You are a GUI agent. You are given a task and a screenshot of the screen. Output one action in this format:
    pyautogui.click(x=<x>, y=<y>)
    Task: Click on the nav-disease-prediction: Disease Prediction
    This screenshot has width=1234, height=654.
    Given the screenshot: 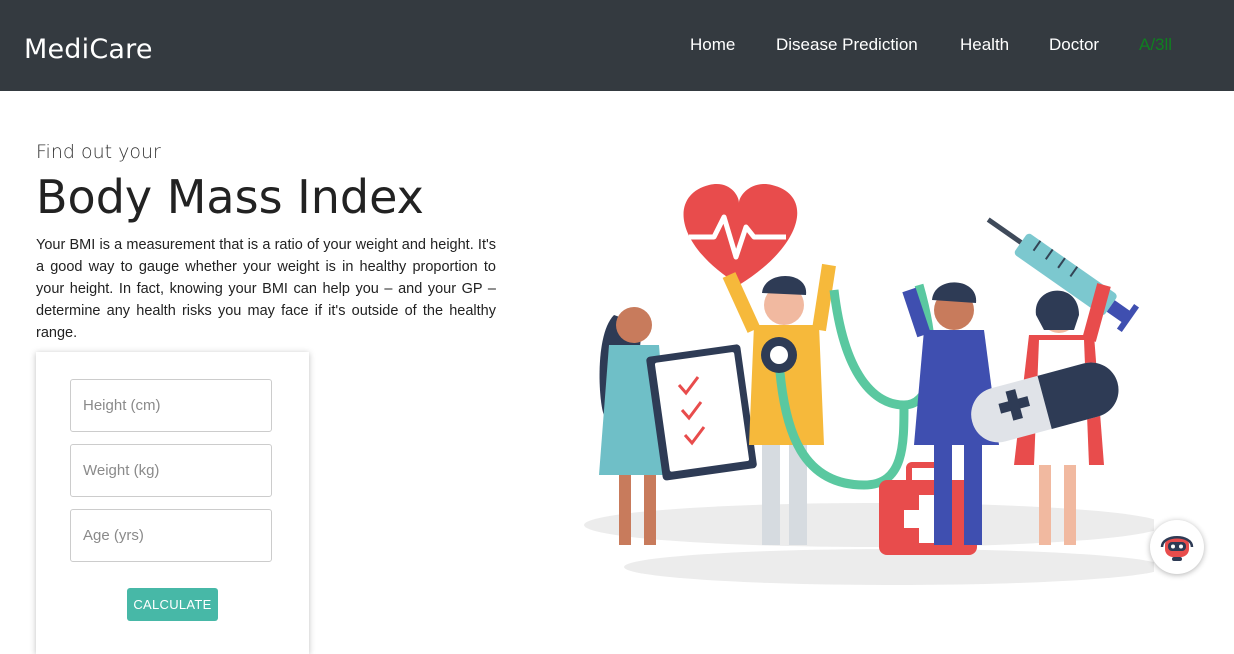 What is the action you would take?
    pyautogui.click(x=847, y=45)
    